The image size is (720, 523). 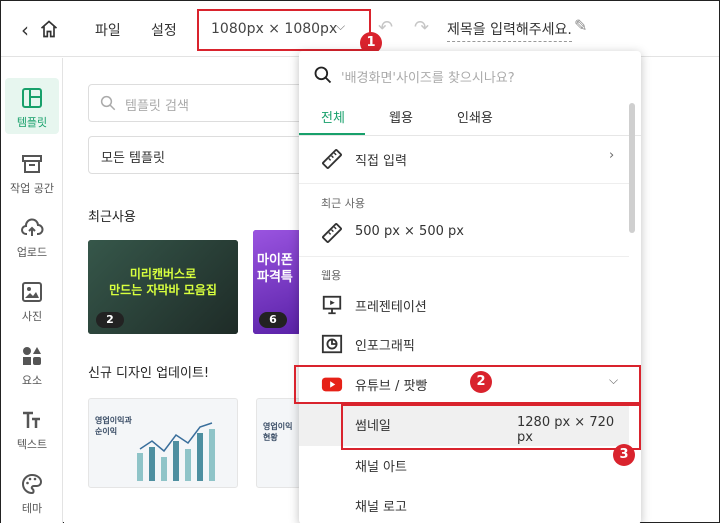 I want to click on new-template-2: 영업이익 현황, so click(x=278, y=443).